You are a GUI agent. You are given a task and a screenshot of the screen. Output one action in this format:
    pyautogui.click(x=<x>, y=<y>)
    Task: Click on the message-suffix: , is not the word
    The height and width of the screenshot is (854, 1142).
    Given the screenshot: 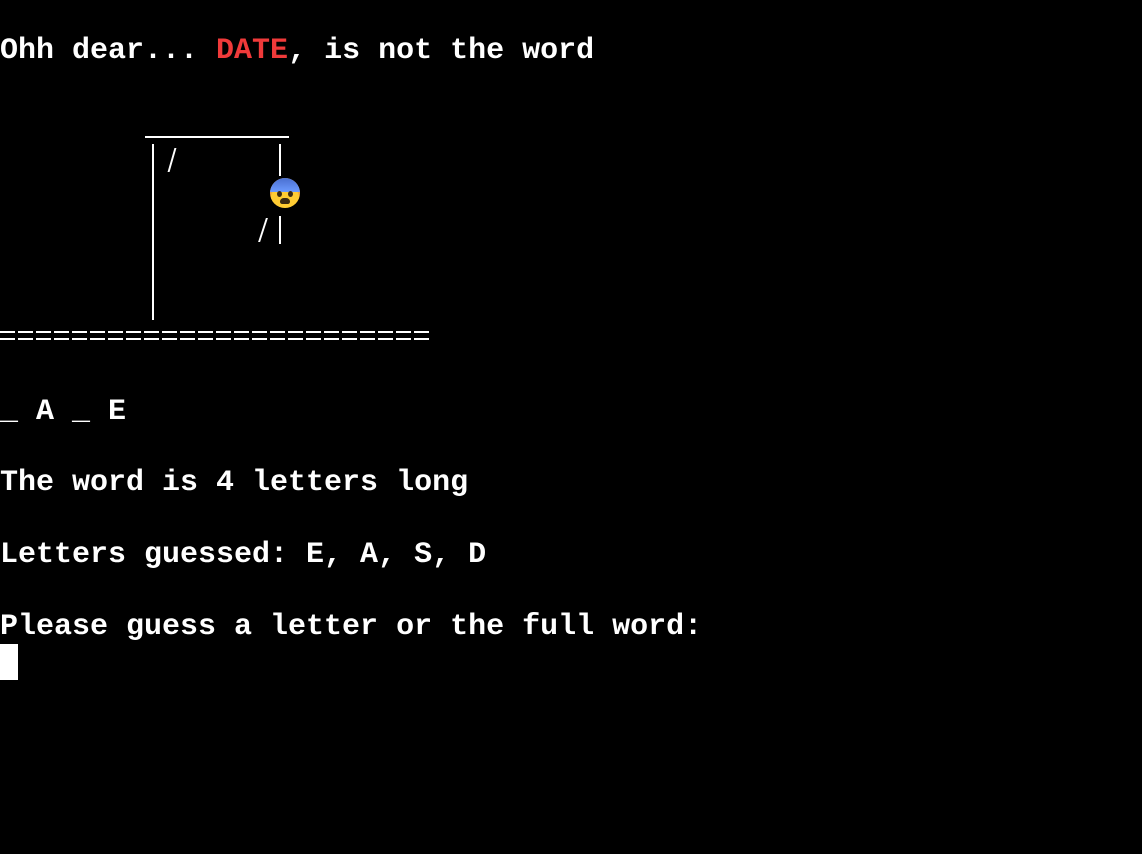 What is the action you would take?
    pyautogui.click(x=441, y=51)
    